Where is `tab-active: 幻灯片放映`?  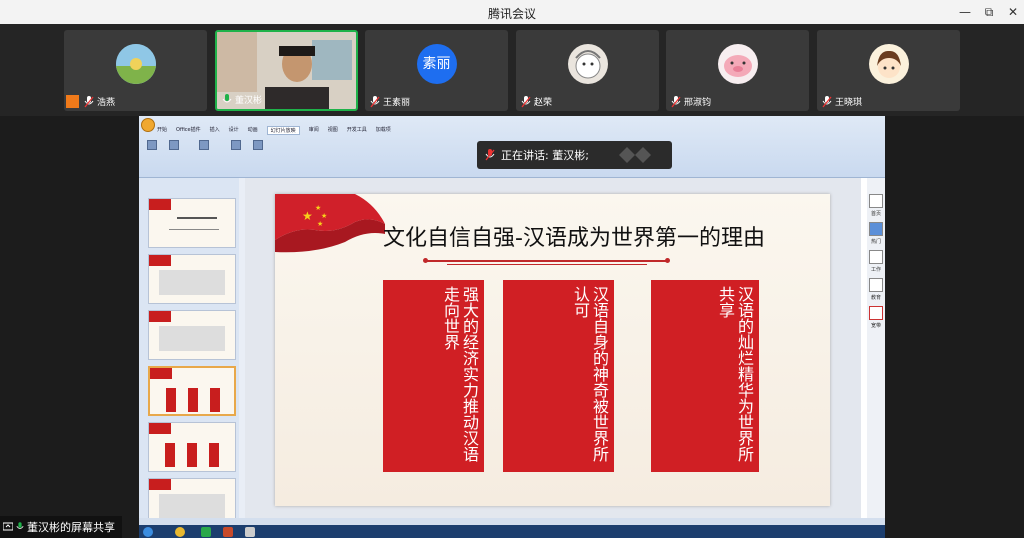
tab-active: 幻灯片放映 is located at coordinates (283, 130).